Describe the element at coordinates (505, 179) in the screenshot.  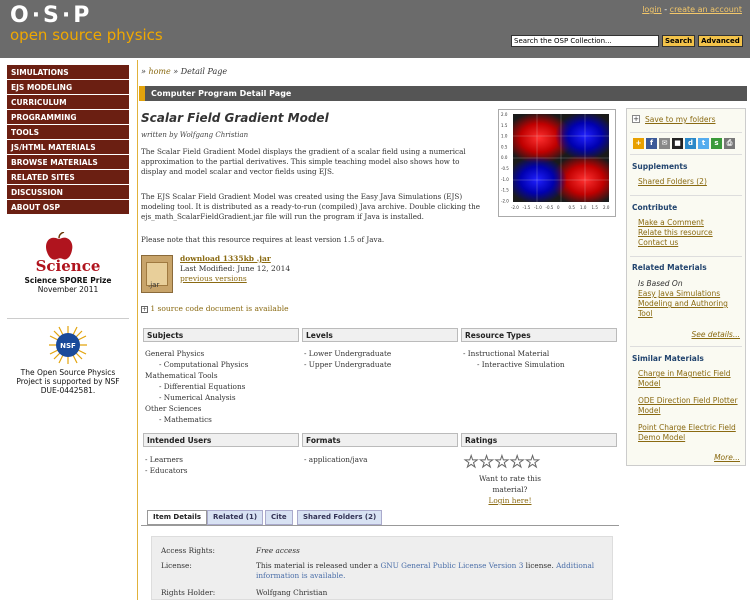
I see `y-tick-label: -1.0` at that location.